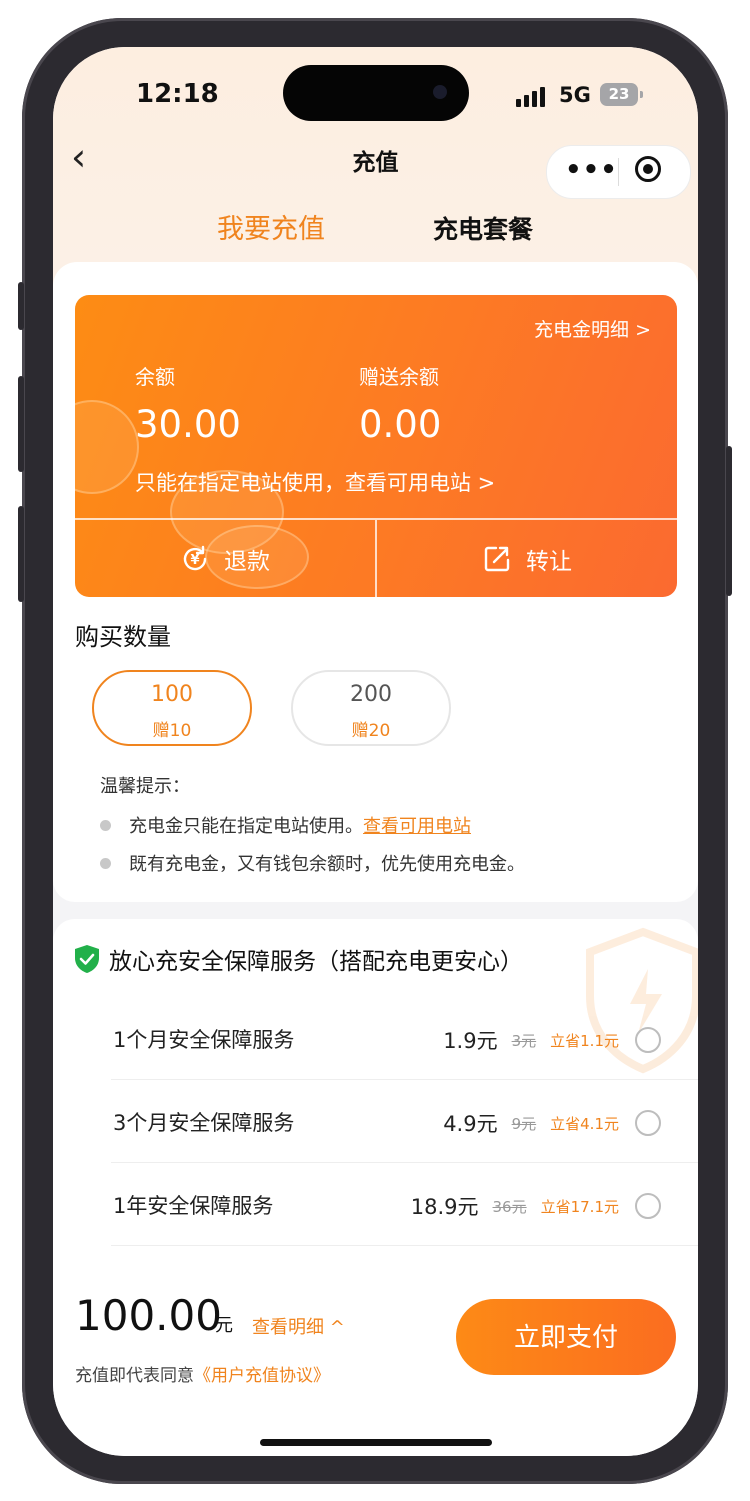  I want to click on plan-original-price: 9元, so click(524, 1123).